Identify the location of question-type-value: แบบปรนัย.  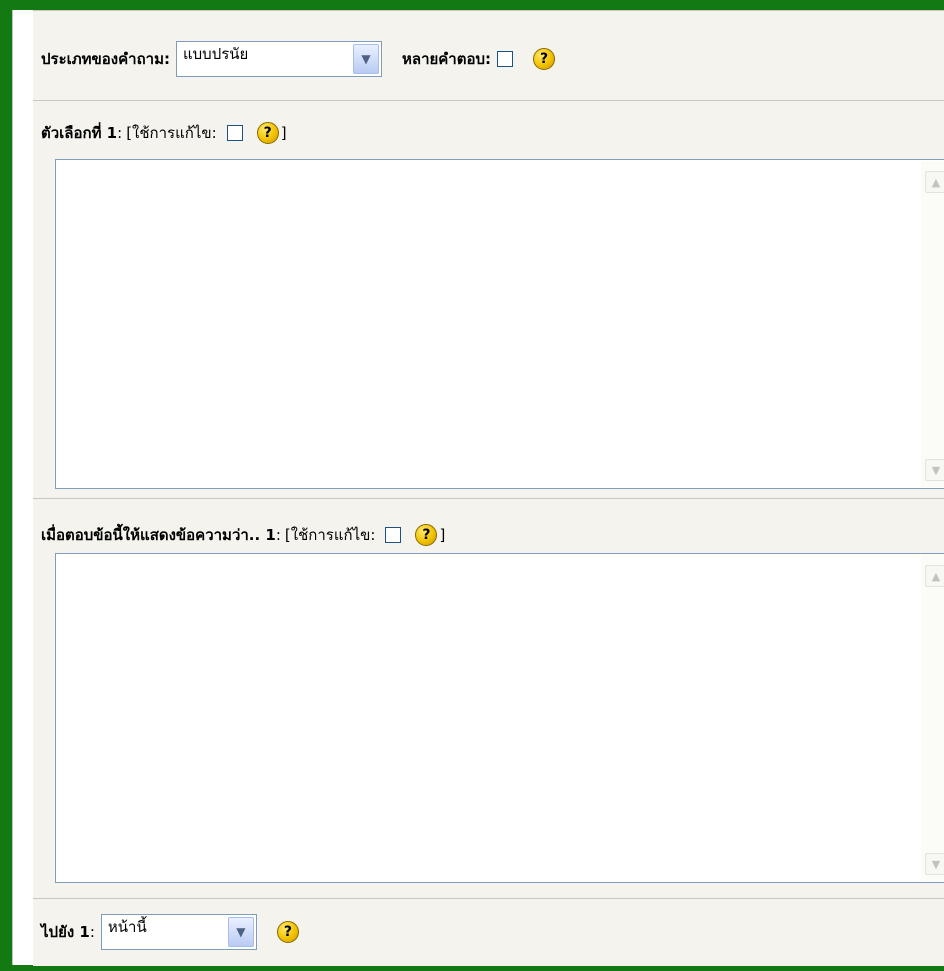
(215, 54).